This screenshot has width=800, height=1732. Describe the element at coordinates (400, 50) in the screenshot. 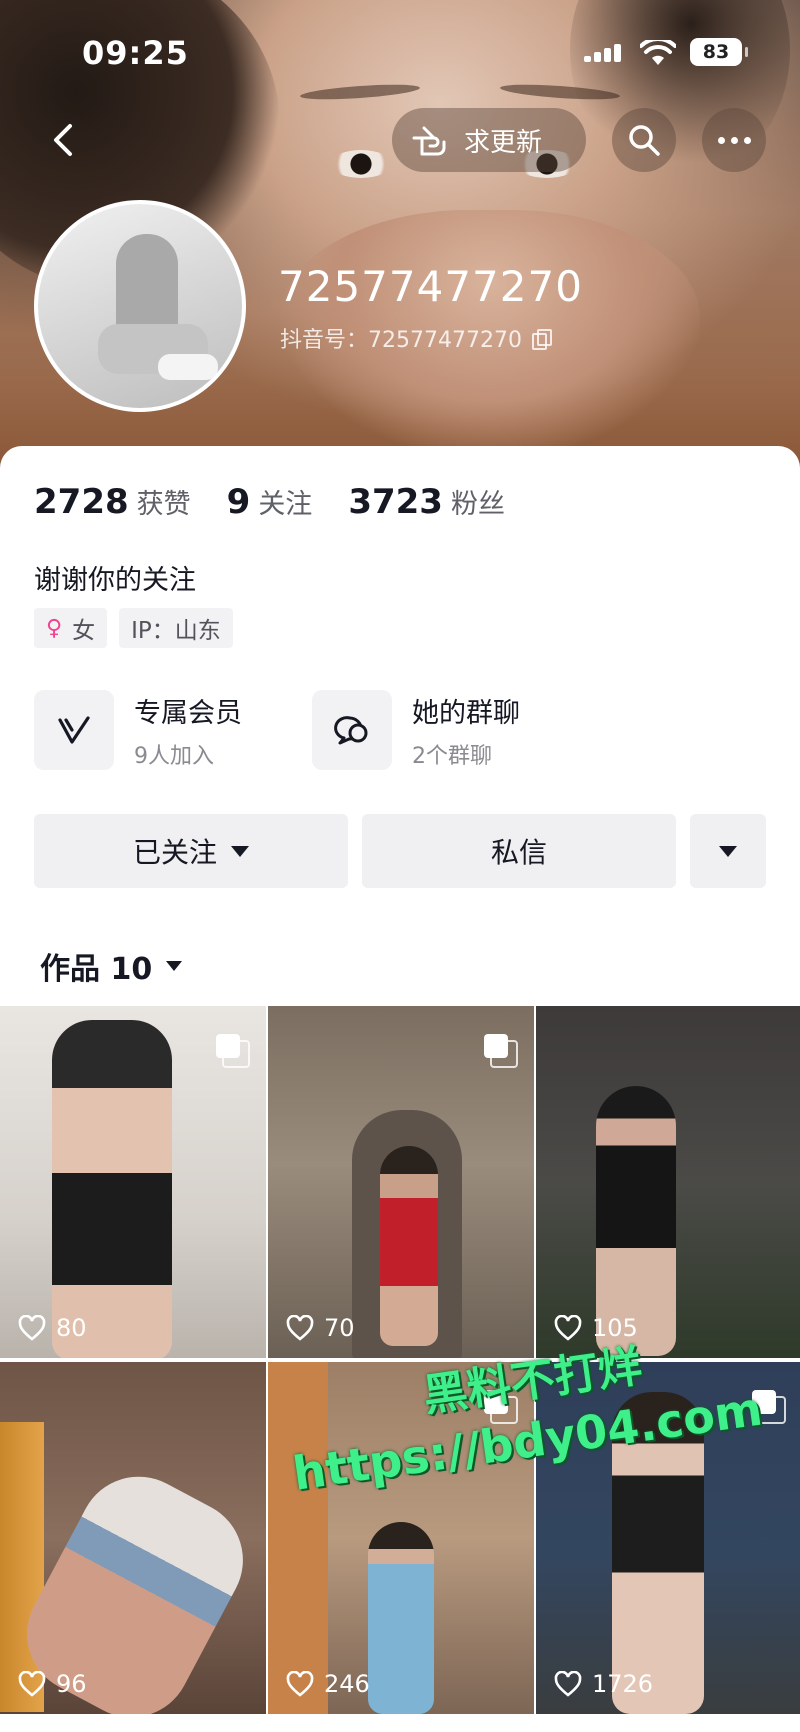

I see `status-bar: 09:25 83` at that location.